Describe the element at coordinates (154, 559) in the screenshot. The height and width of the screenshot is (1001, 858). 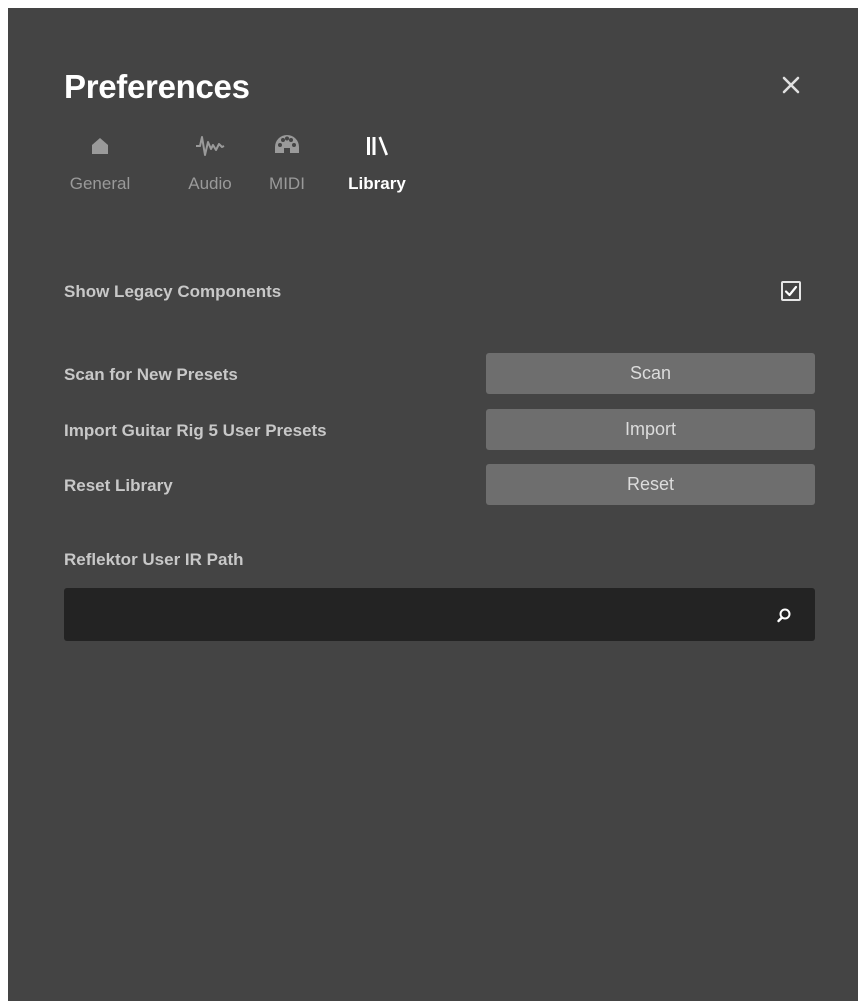
I see `ir-path-label: Reflektor User IR Path` at that location.